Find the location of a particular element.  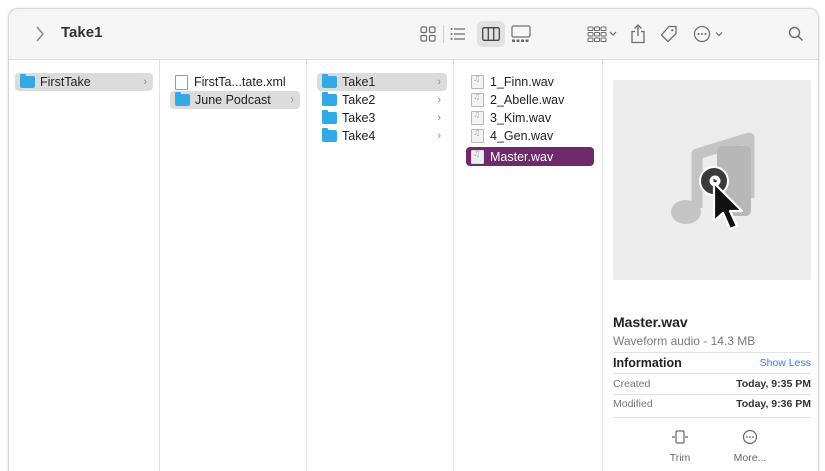

item-label: 2_Abelle.wav is located at coordinates (527, 100).